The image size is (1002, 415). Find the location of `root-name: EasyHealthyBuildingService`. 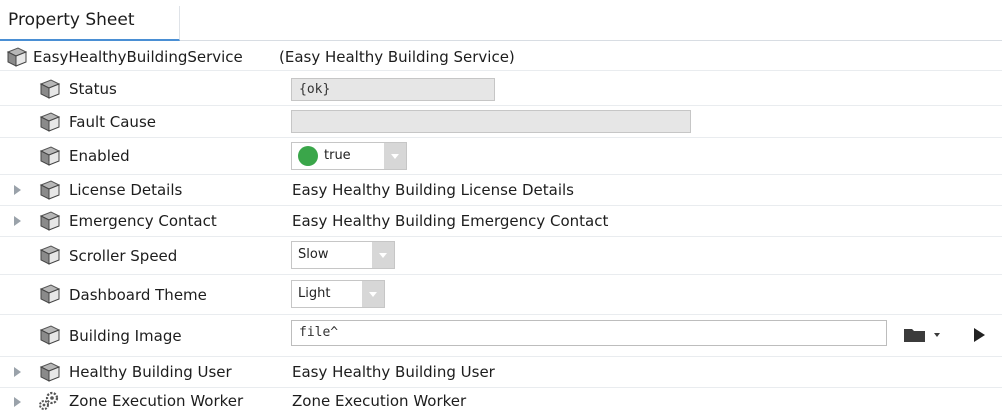

root-name: EasyHealthyBuildingService is located at coordinates (138, 57).